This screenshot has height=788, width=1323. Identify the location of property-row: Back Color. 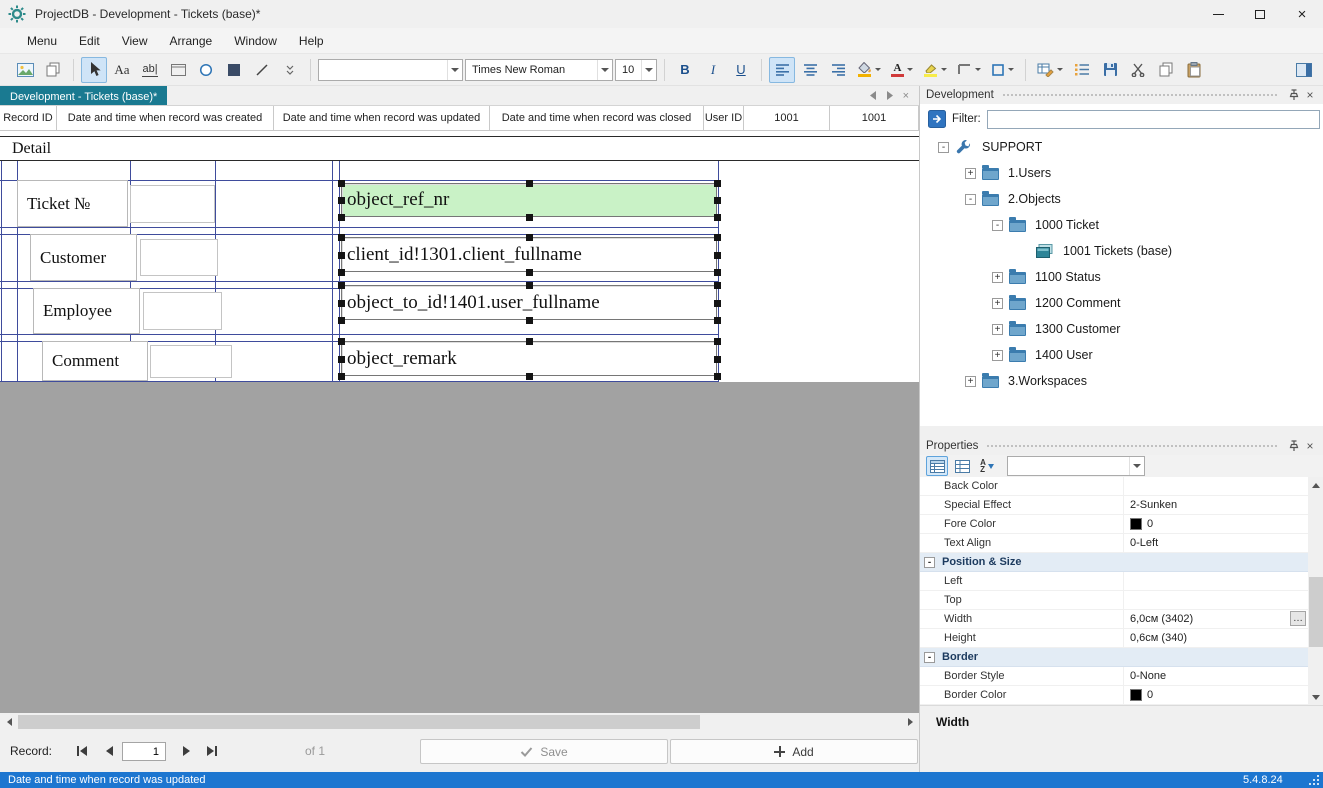
(1114, 486).